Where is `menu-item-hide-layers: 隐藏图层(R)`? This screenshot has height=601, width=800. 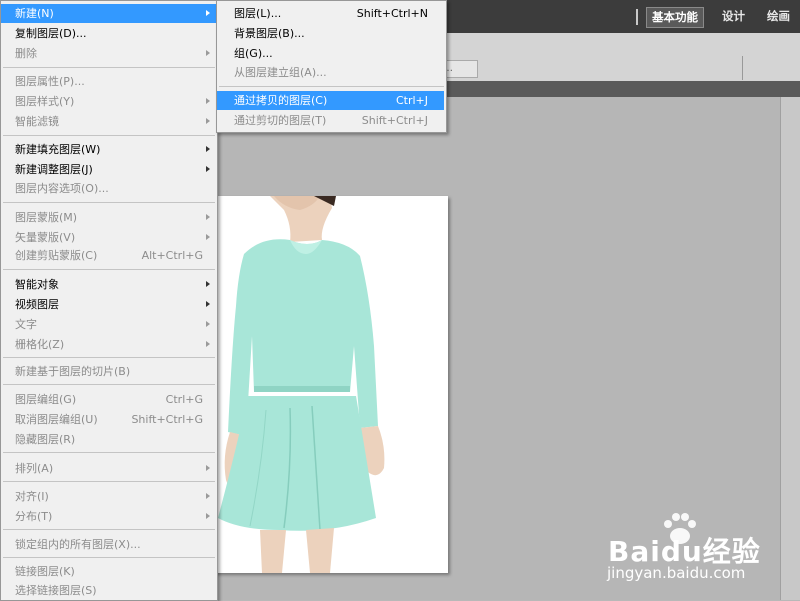 menu-item-hide-layers: 隐藏图层(R) is located at coordinates (109, 439).